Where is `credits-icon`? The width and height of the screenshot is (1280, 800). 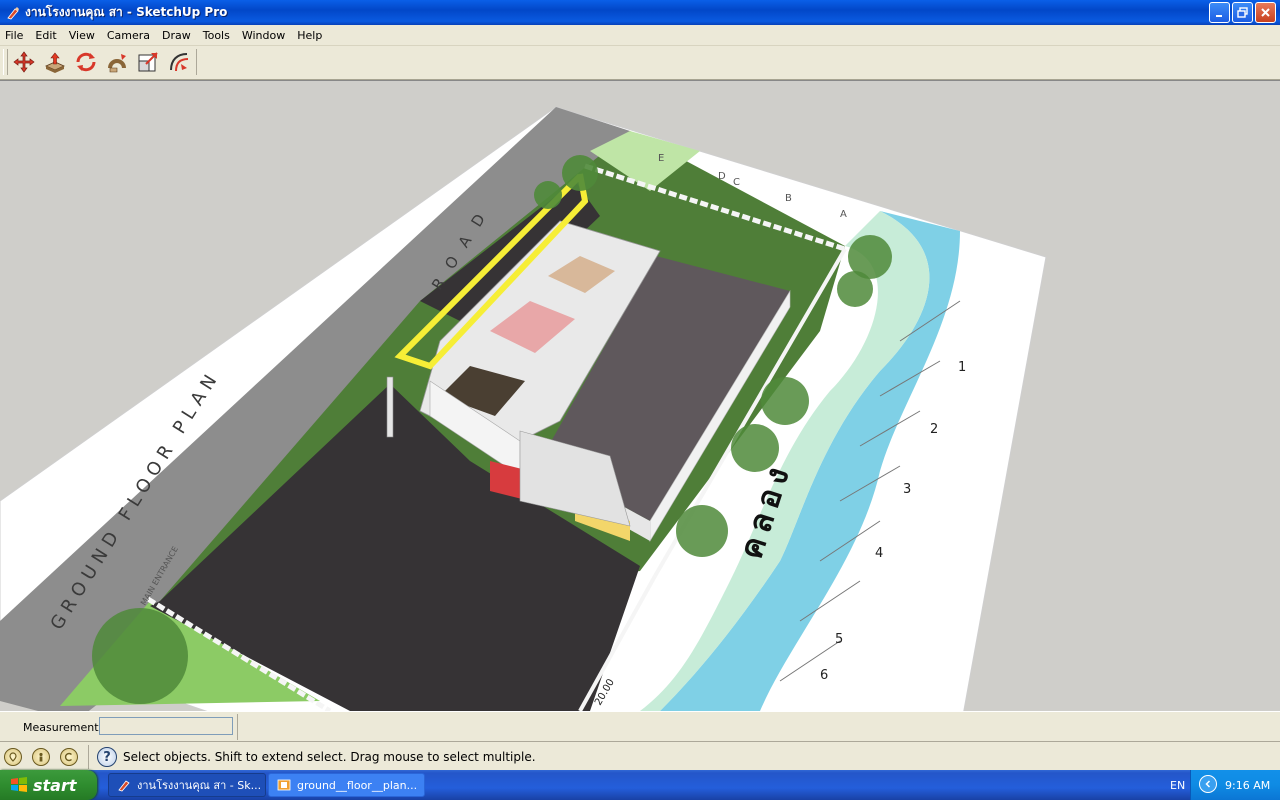
credits-icon is located at coordinates (41, 757).